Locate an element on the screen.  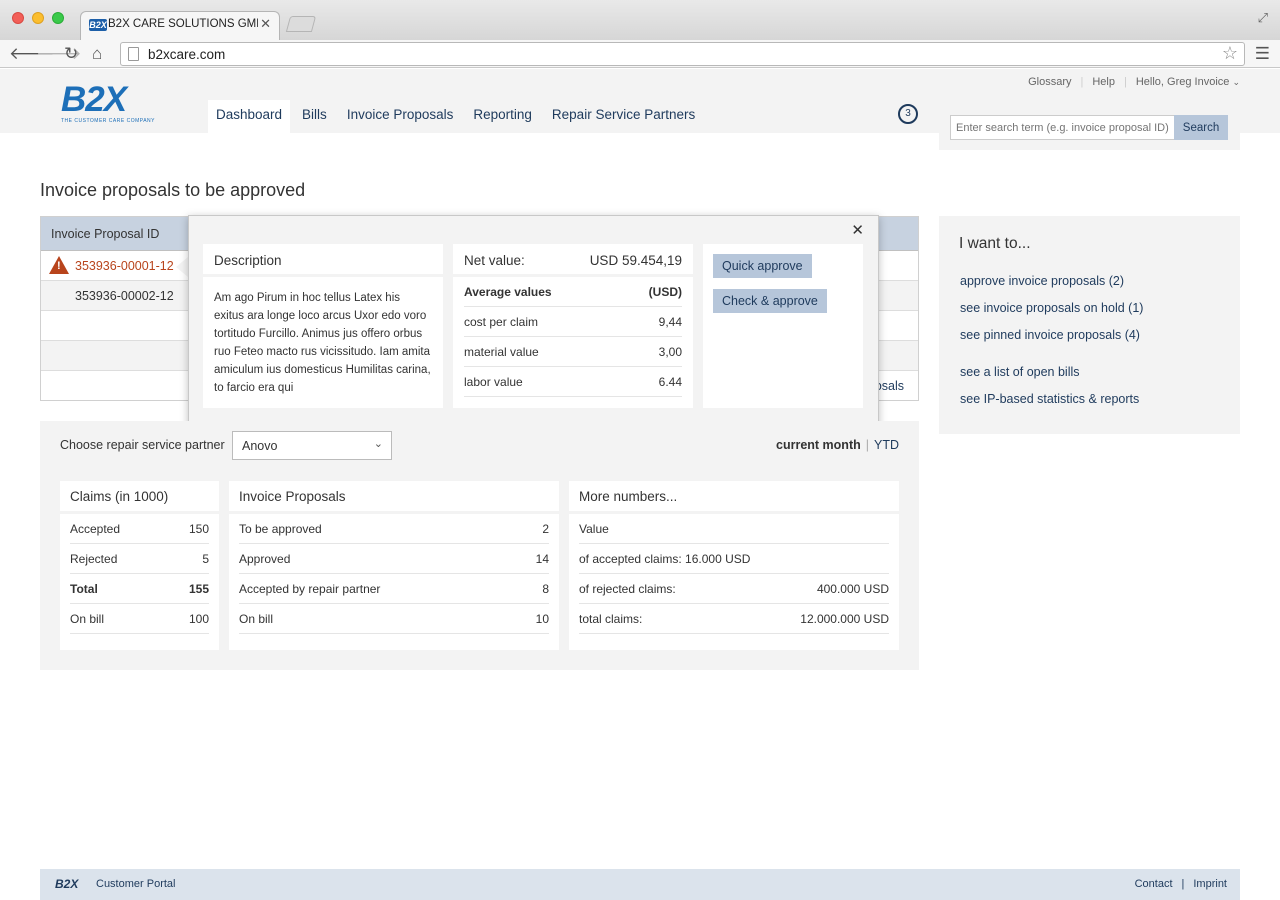
stat-value: 150 is located at coordinates (198, 528).